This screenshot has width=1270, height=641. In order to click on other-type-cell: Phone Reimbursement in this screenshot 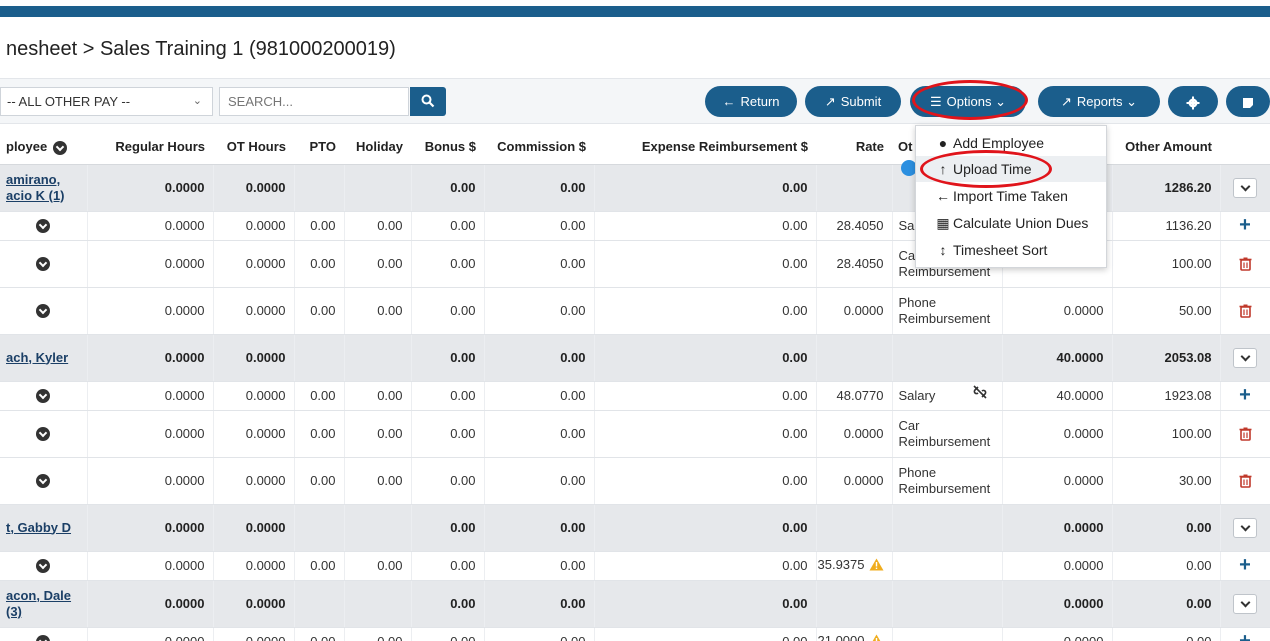, I will do `click(947, 481)`.